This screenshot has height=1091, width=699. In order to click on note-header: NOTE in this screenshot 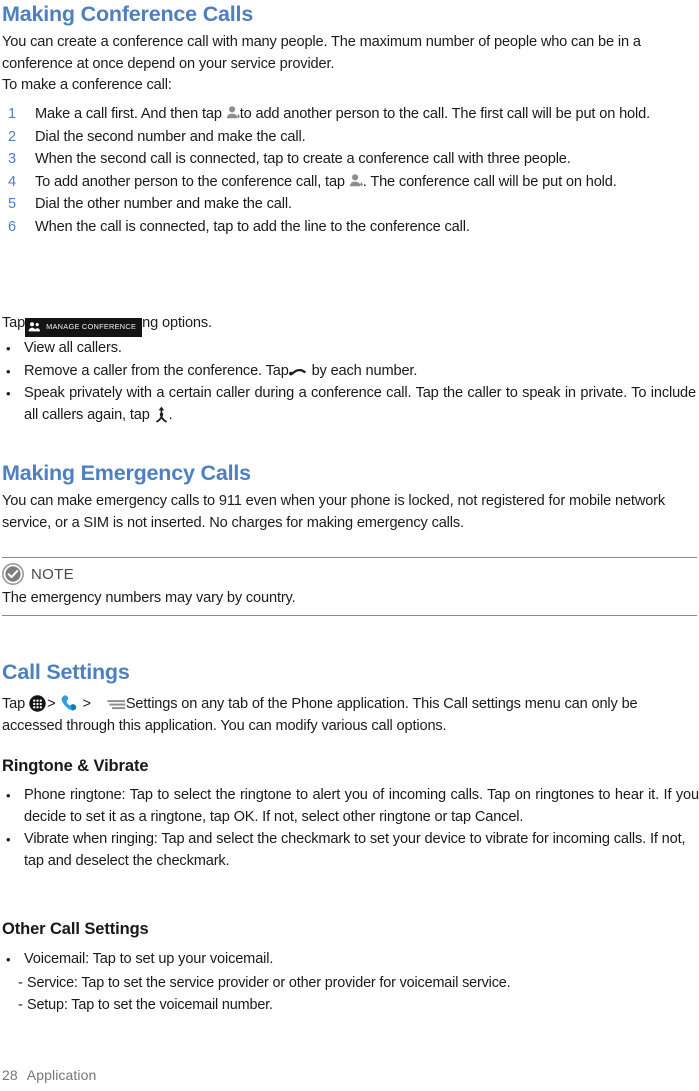, I will do `click(349, 574)`.